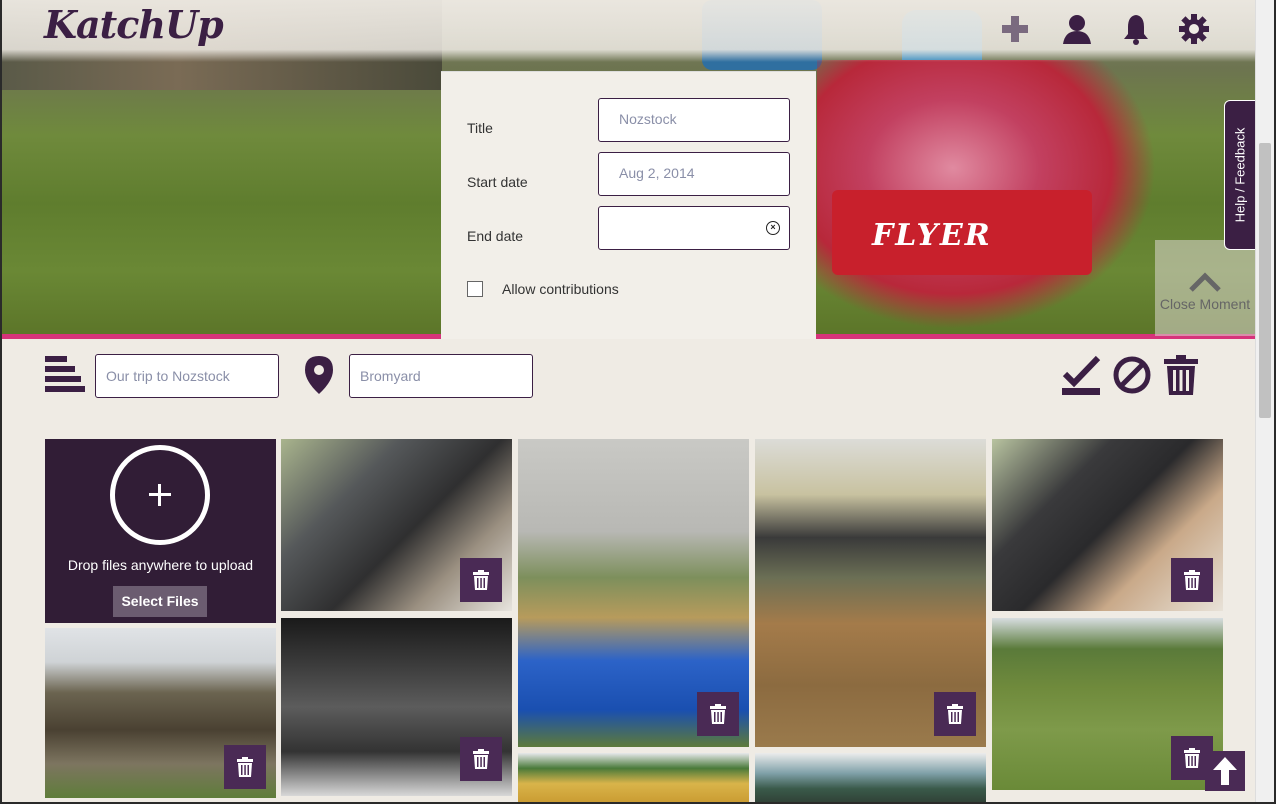  I want to click on add-photo-icon, so click(160, 495).